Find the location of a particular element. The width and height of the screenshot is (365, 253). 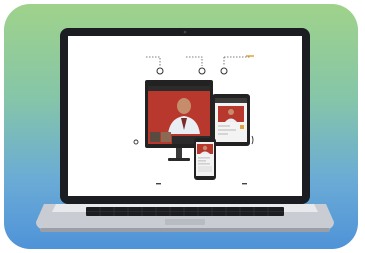

phone-panel is located at coordinates (205, 169).